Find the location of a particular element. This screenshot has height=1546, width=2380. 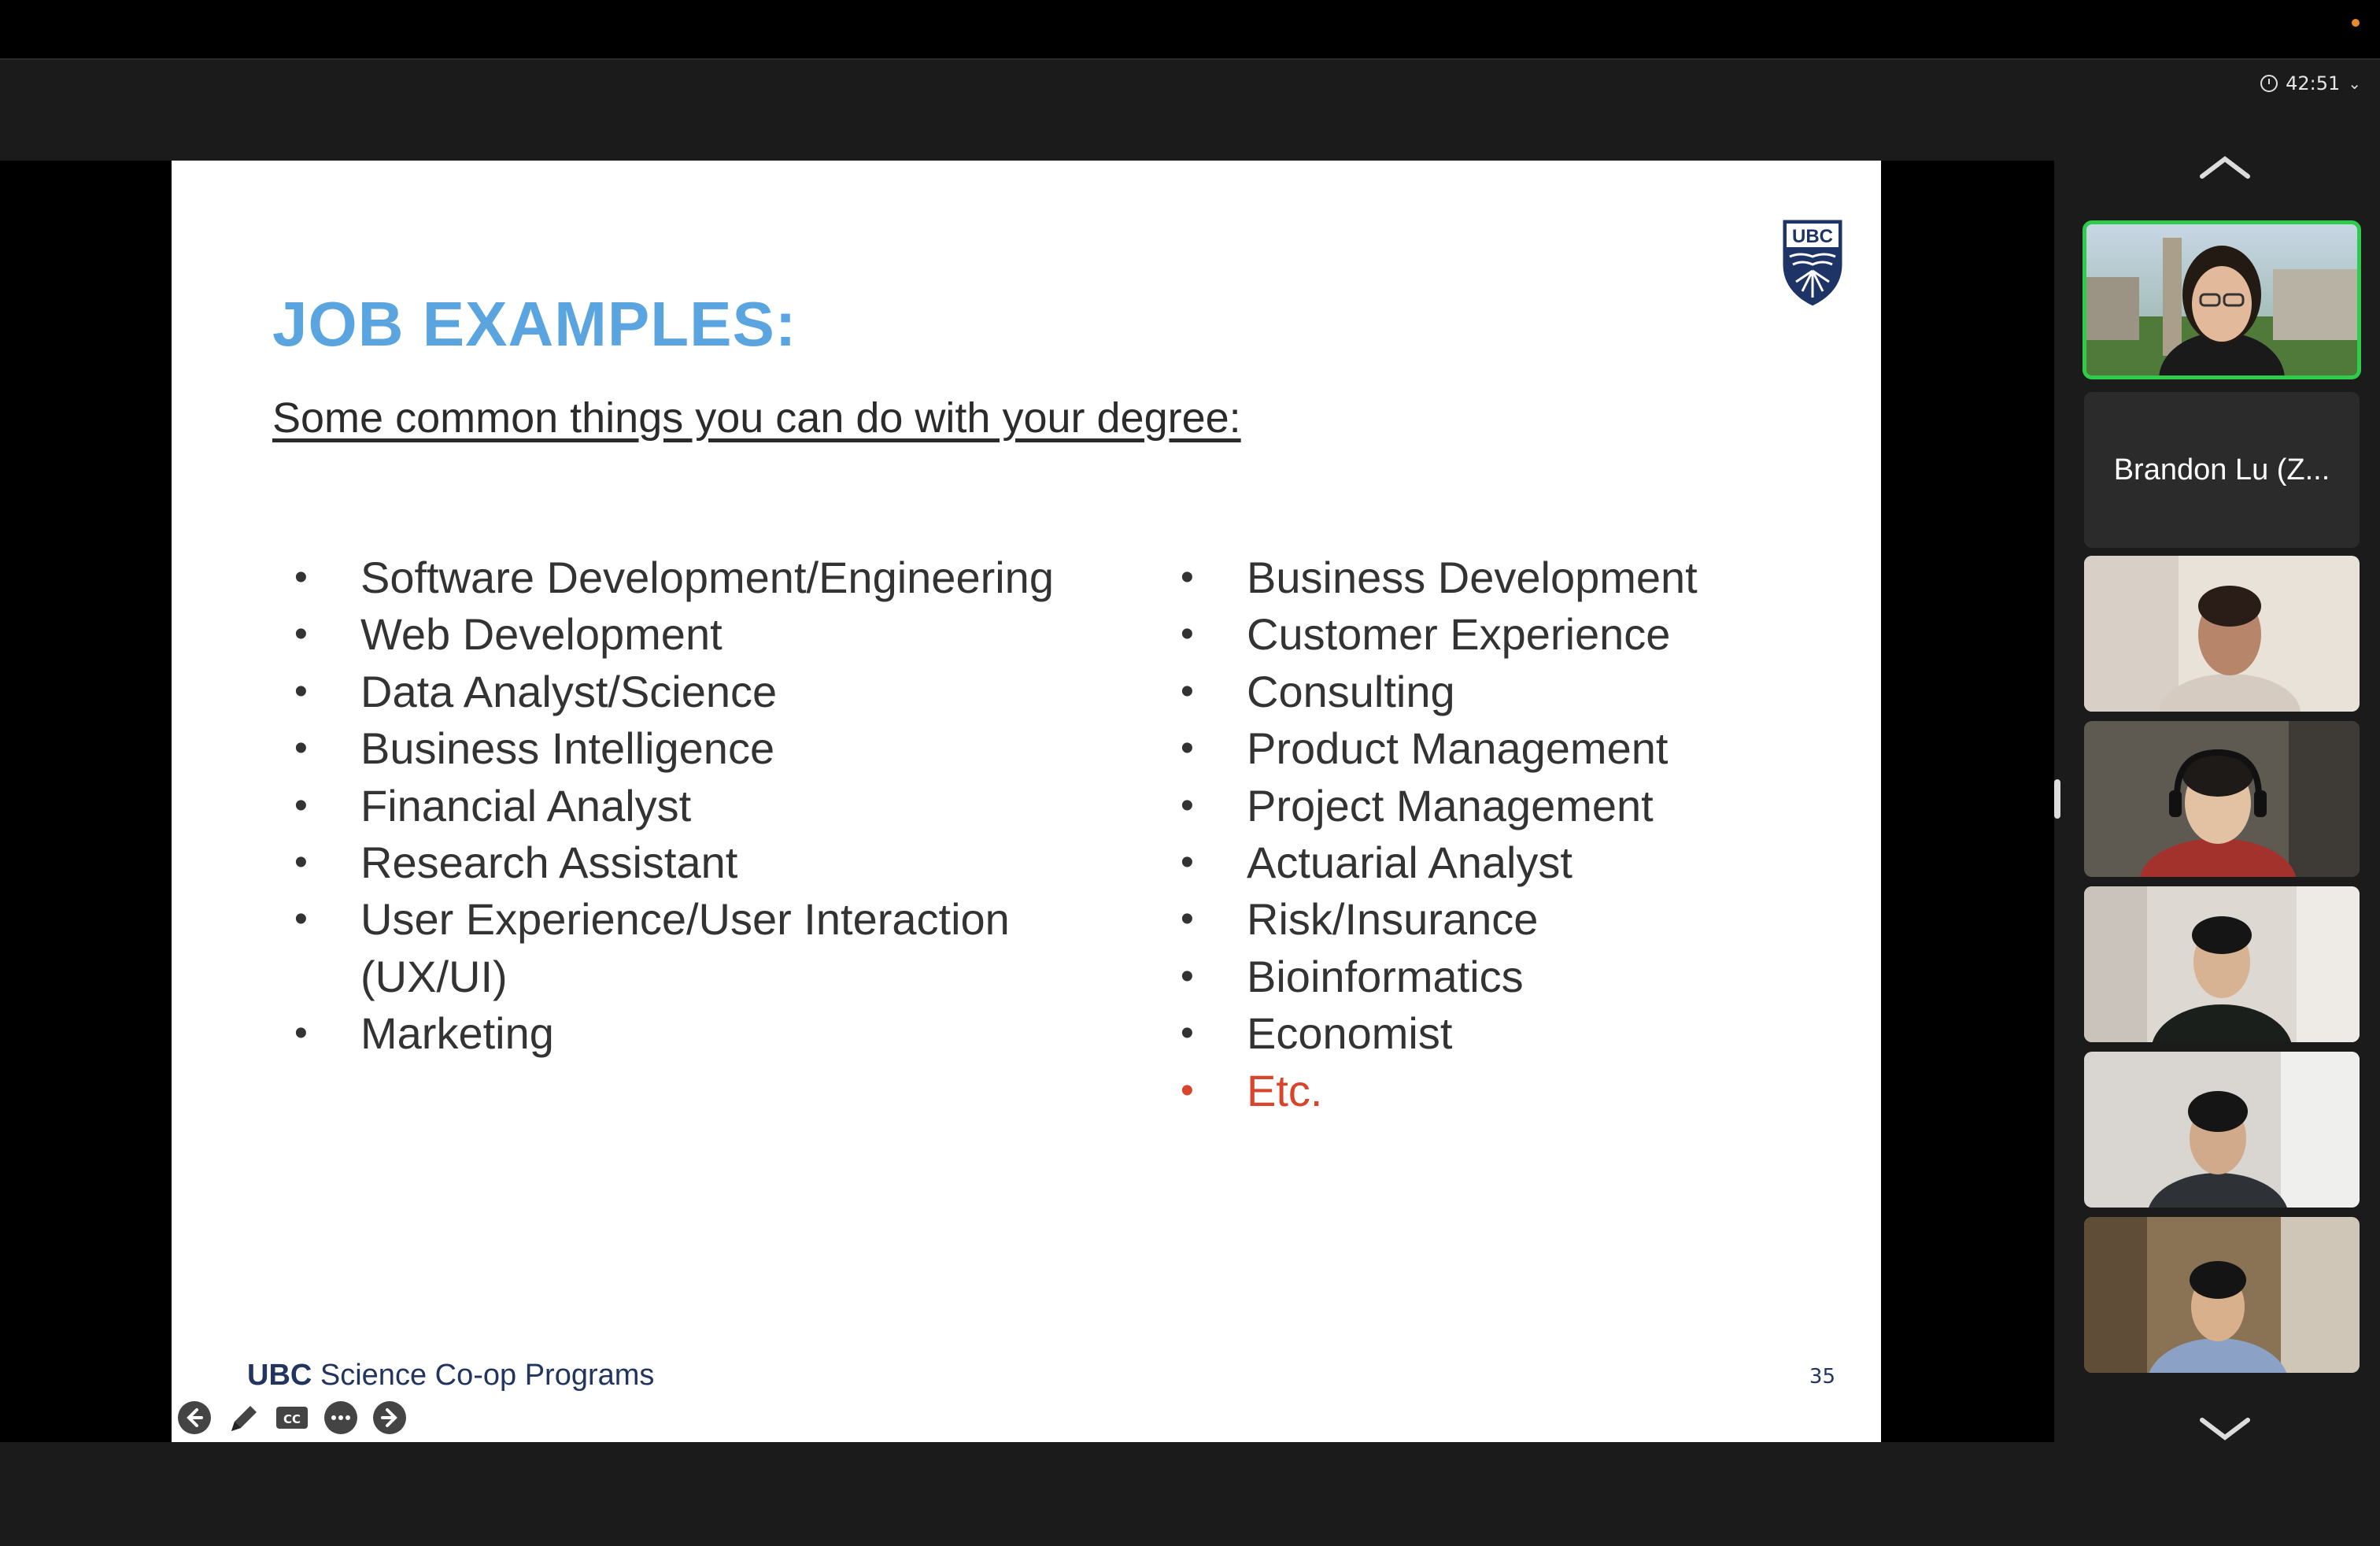

slide-controls: CC is located at coordinates (290, 1418).